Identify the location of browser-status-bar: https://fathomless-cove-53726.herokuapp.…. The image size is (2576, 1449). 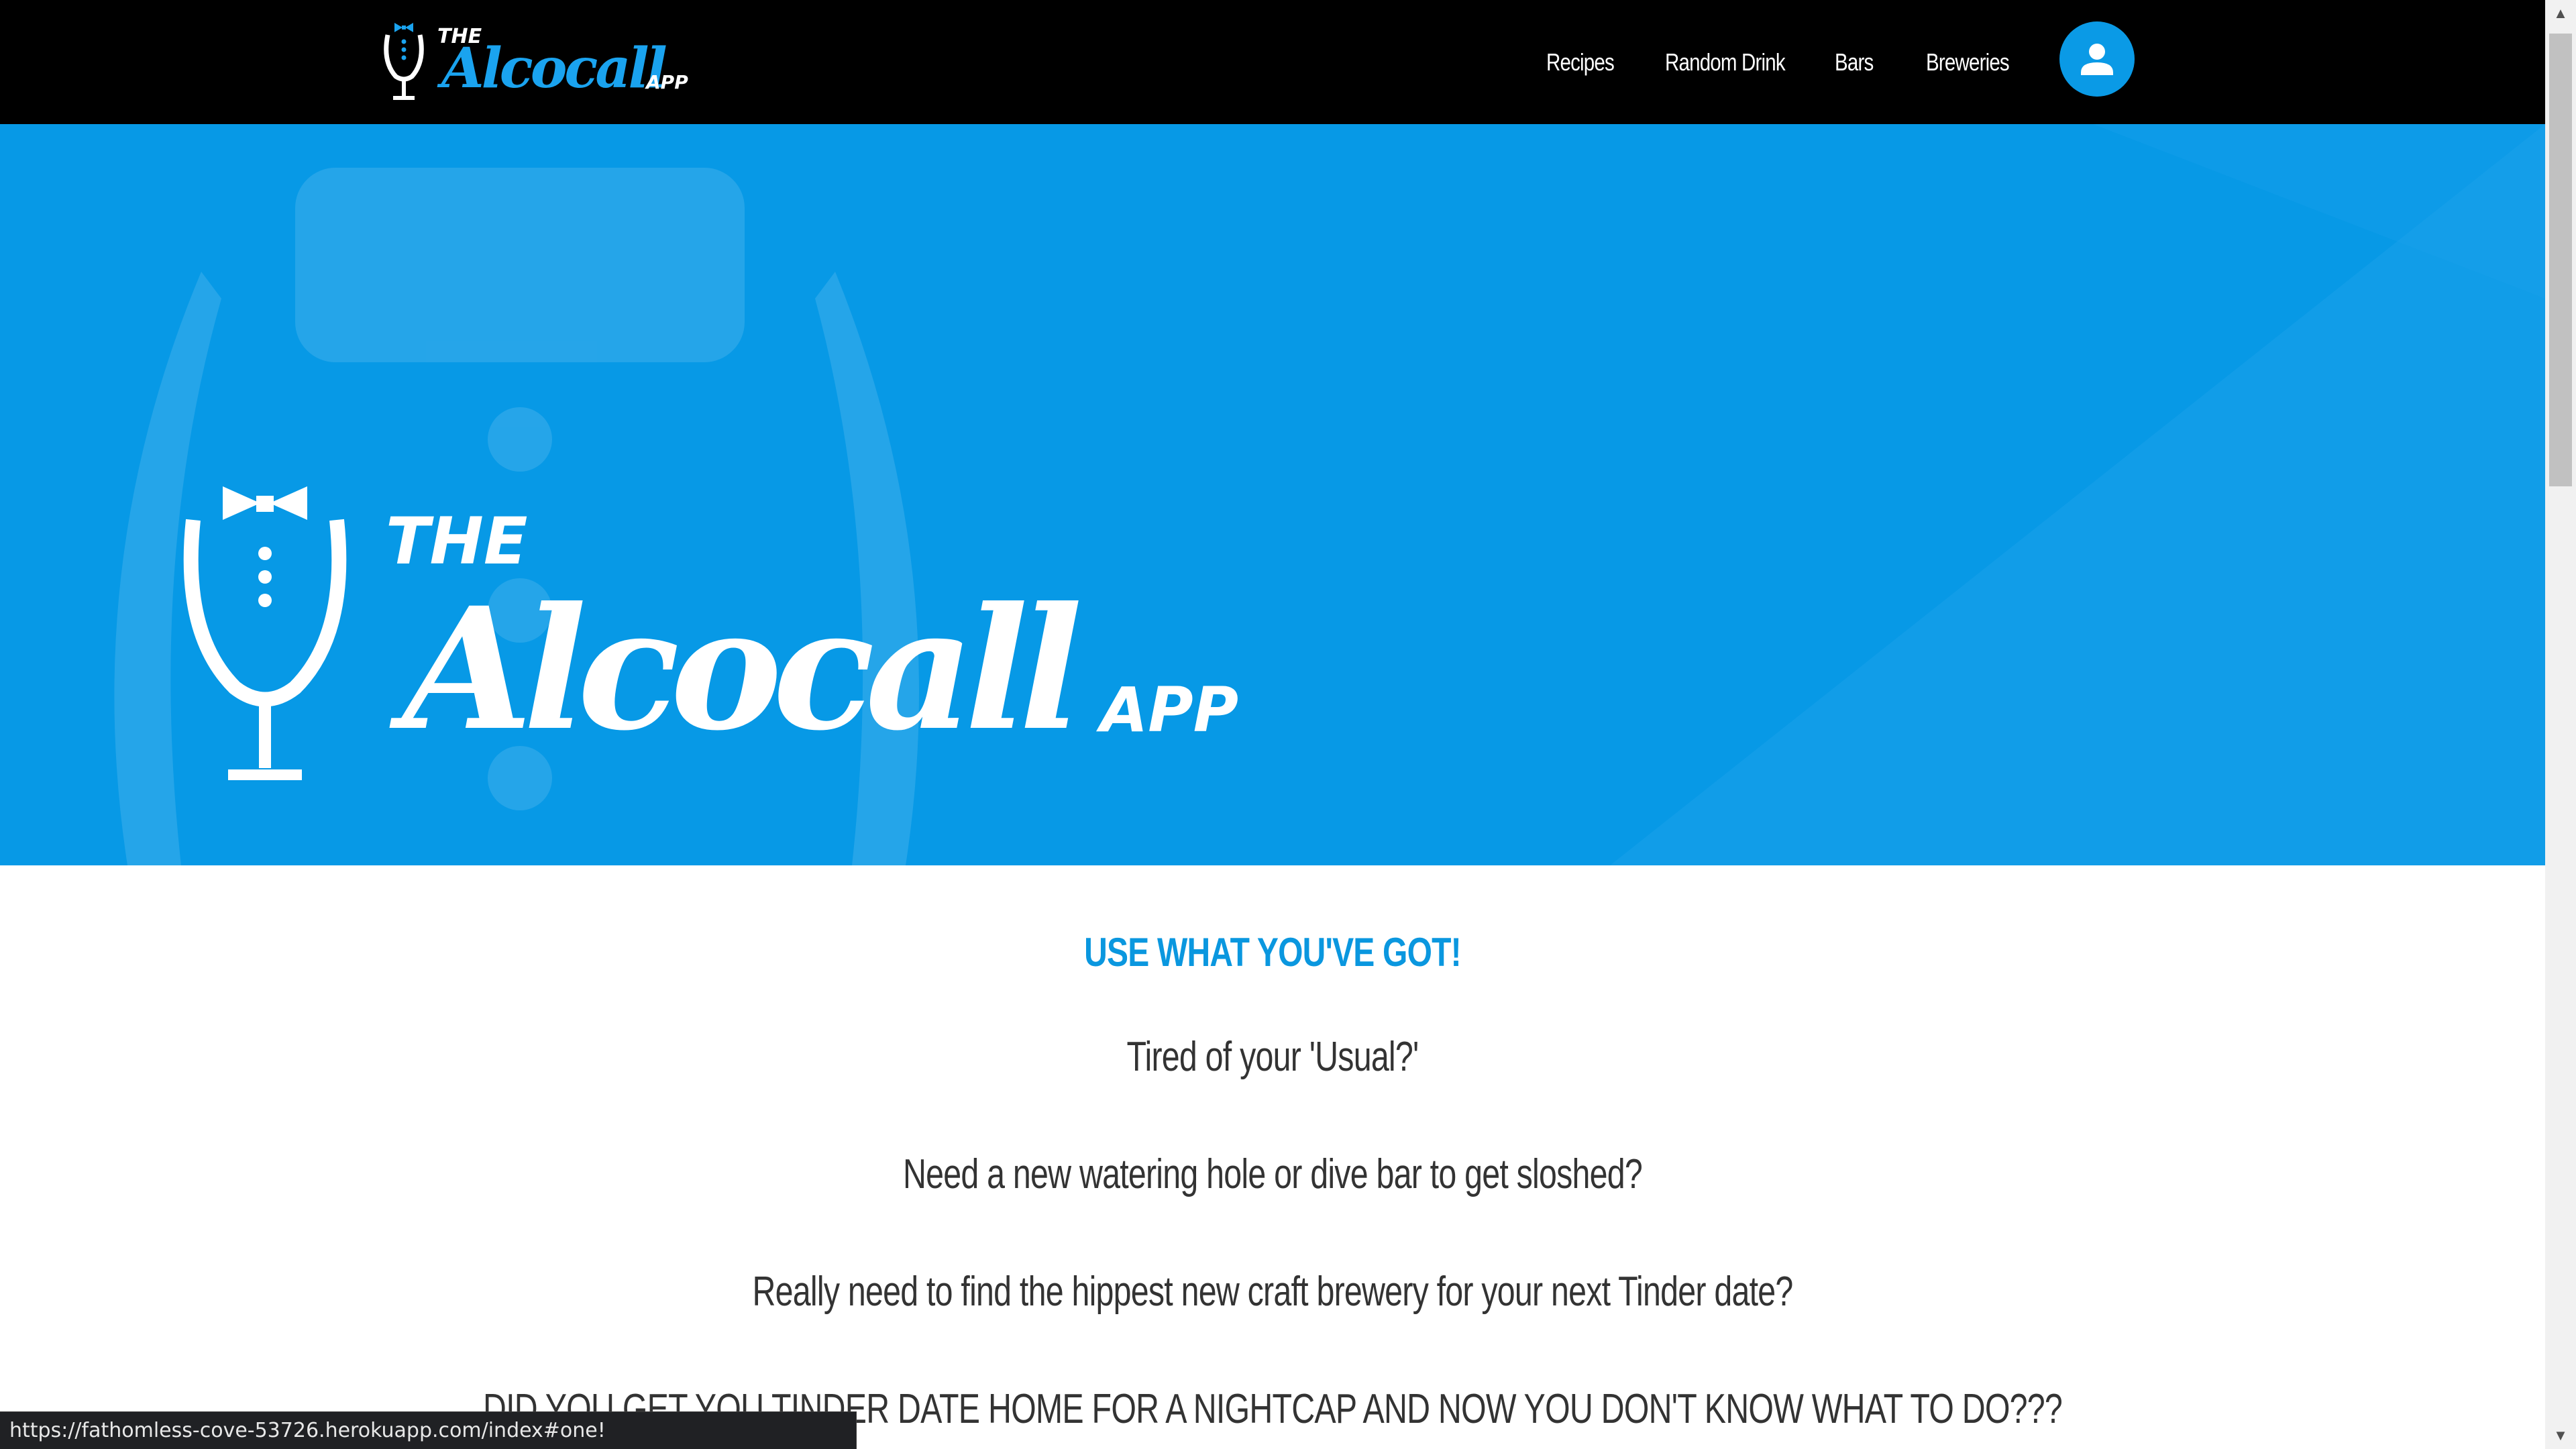
(428, 1430).